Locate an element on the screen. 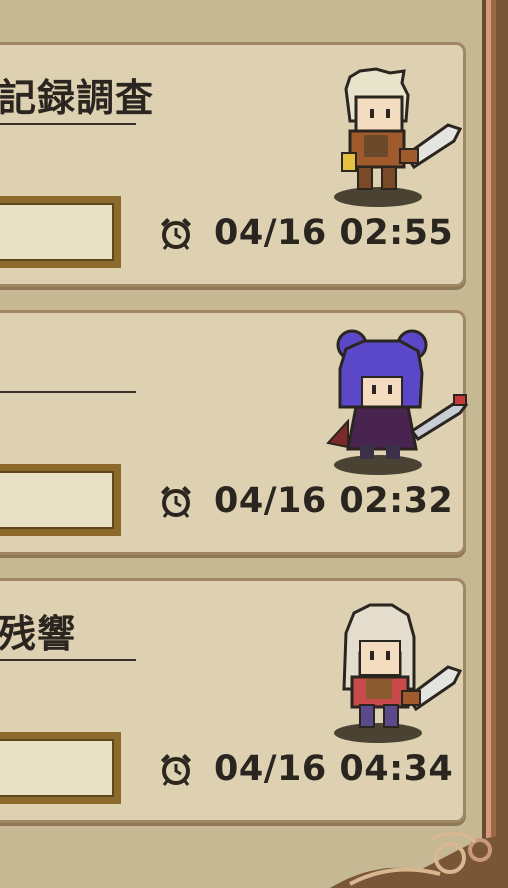 Image resolution: width=508 pixels, height=888 pixels. timer: 04/16 02:32 is located at coordinates (306, 501).